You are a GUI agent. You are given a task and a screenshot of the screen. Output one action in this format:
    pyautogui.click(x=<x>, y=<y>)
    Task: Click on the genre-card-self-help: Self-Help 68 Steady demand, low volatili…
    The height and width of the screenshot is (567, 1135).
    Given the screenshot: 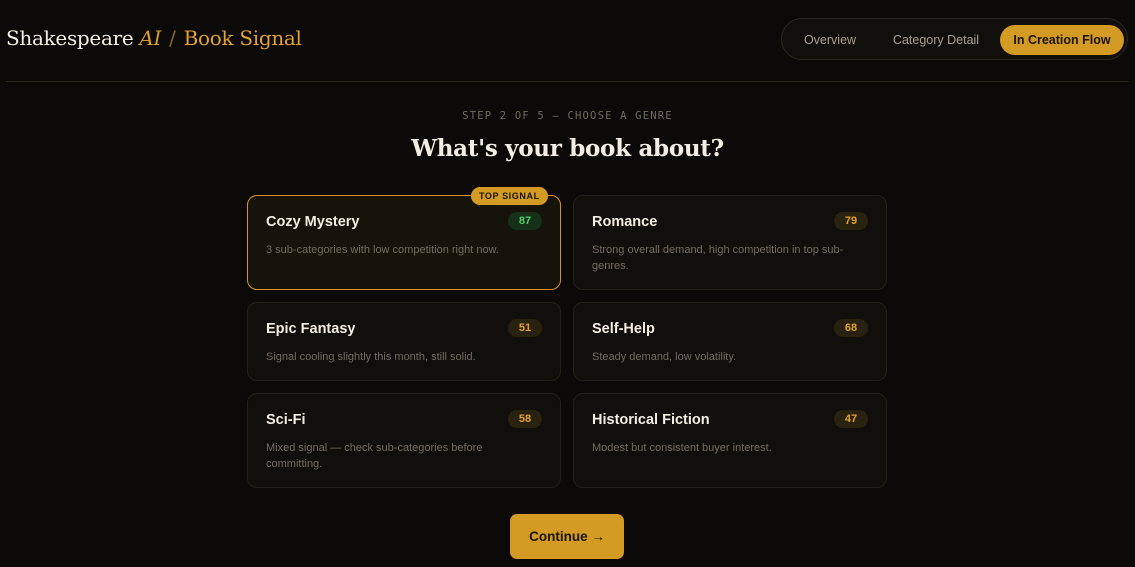 What is the action you would take?
    pyautogui.click(x=730, y=341)
    